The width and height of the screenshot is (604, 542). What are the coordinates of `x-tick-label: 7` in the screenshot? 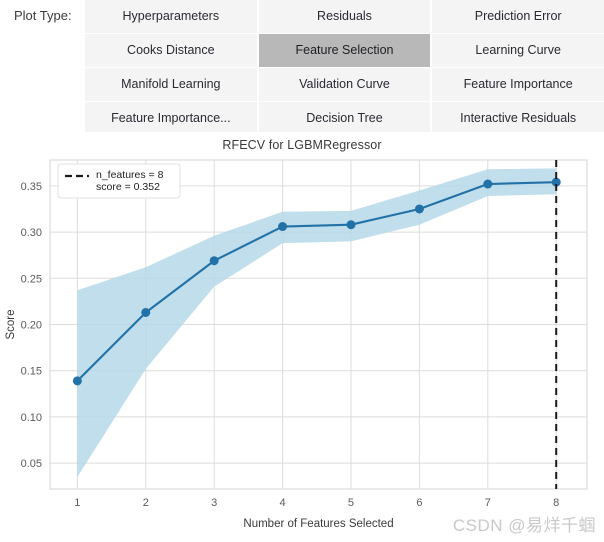 It's located at (488, 503).